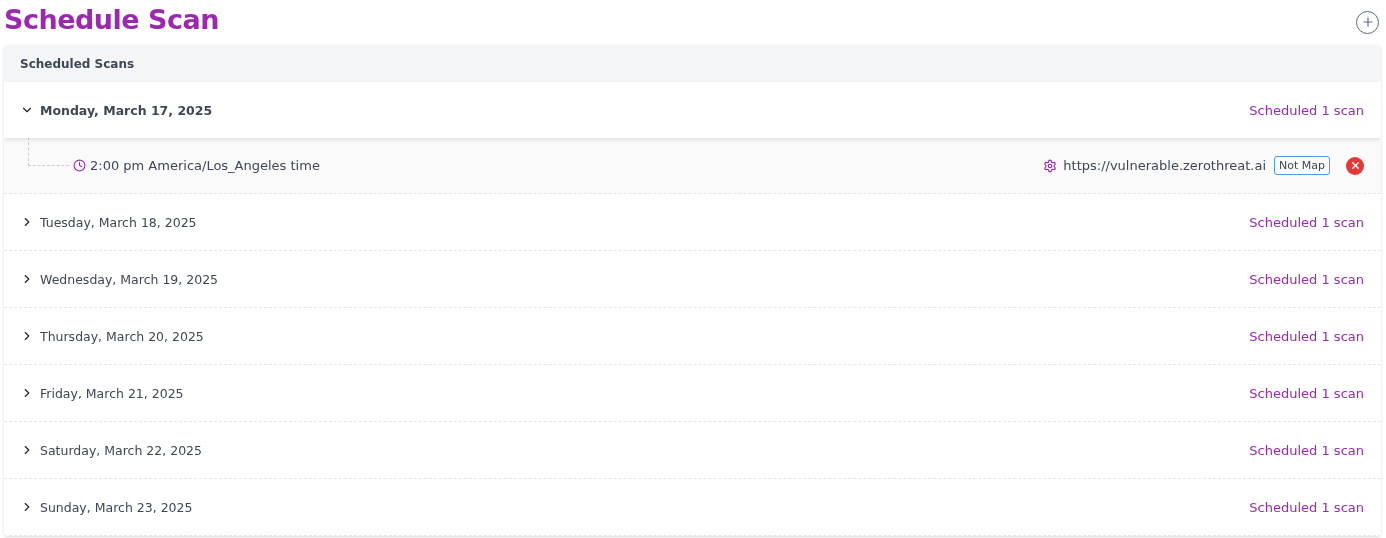 This screenshot has height=538, width=1386. I want to click on day-row: Monday, March 17, 2025 Scheduled 1 scan, so click(692, 110).